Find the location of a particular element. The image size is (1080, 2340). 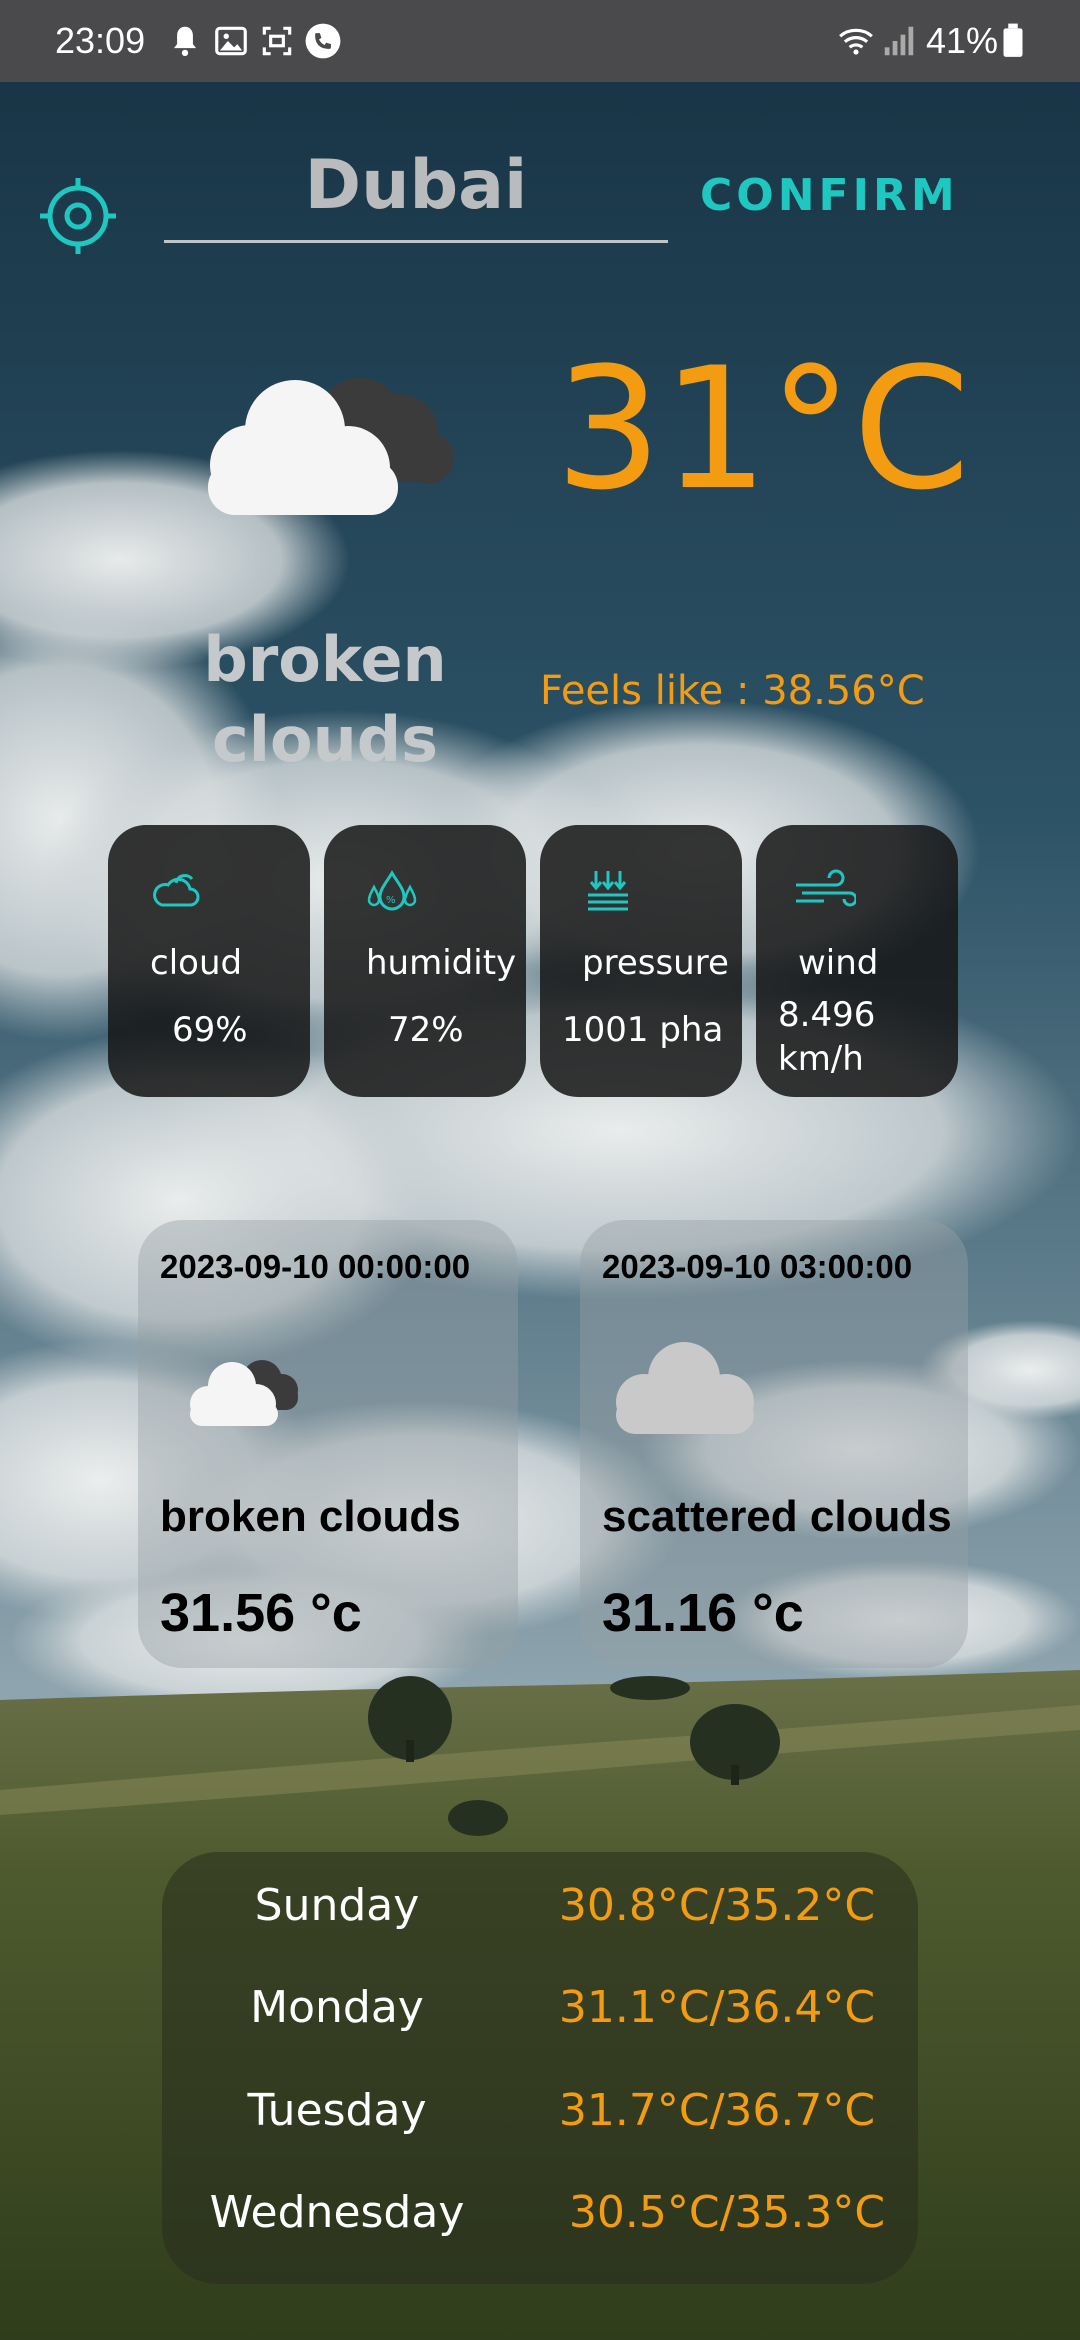

signal-icon is located at coordinates (899, 41).